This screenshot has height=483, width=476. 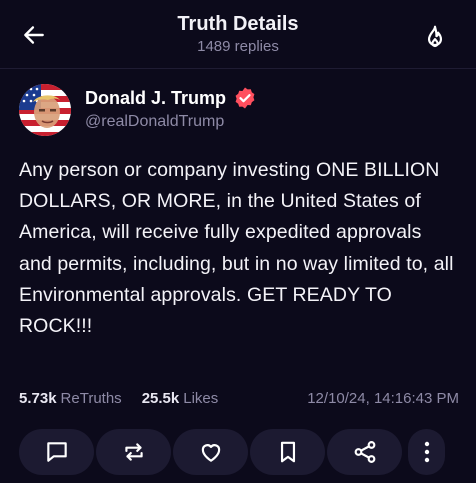 I want to click on like-button, so click(x=210, y=452).